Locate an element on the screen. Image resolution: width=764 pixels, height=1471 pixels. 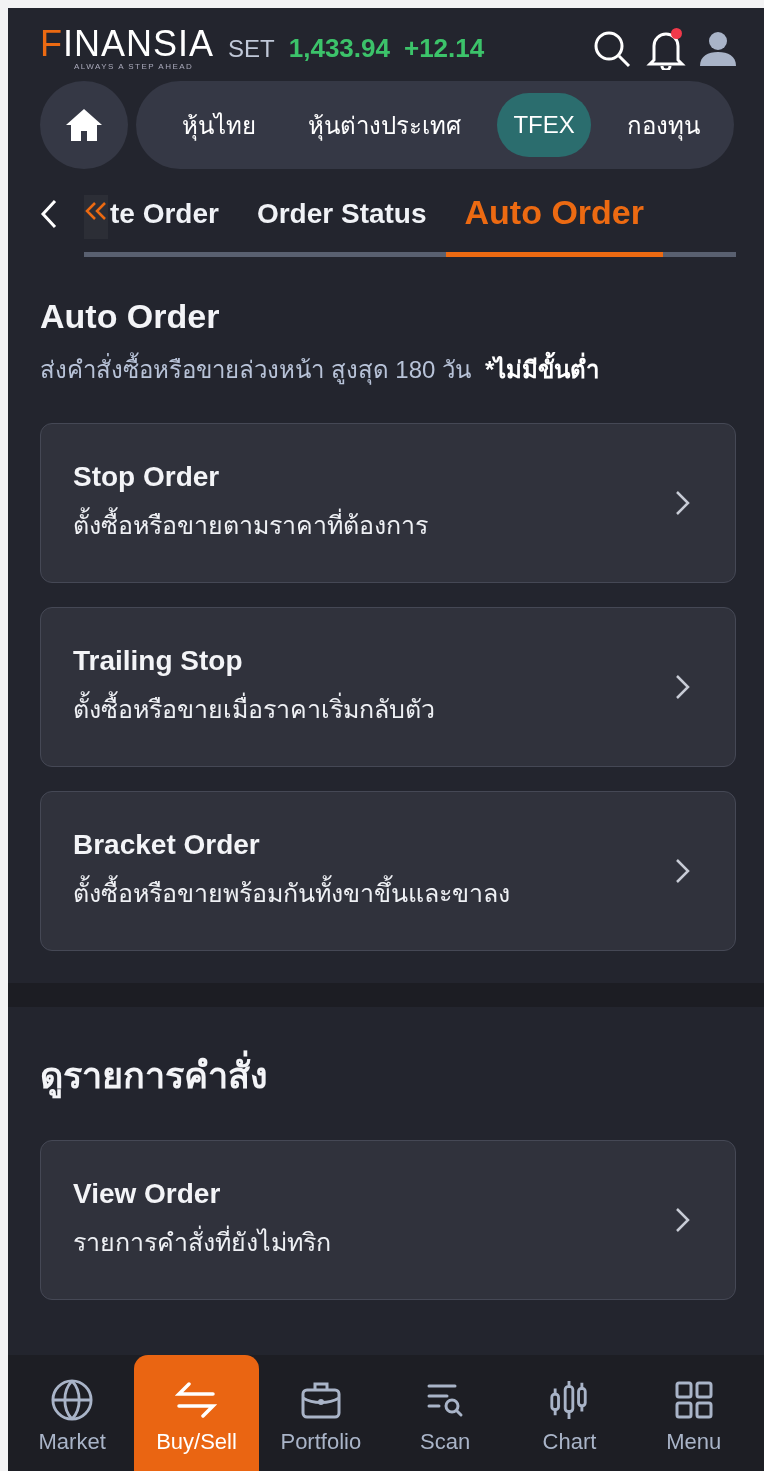
menu-card: Bracket Order ตั้งซื้อหรือขายพร้อมกันทั้งขาขึ้นและขาลง is located at coordinates (388, 871).